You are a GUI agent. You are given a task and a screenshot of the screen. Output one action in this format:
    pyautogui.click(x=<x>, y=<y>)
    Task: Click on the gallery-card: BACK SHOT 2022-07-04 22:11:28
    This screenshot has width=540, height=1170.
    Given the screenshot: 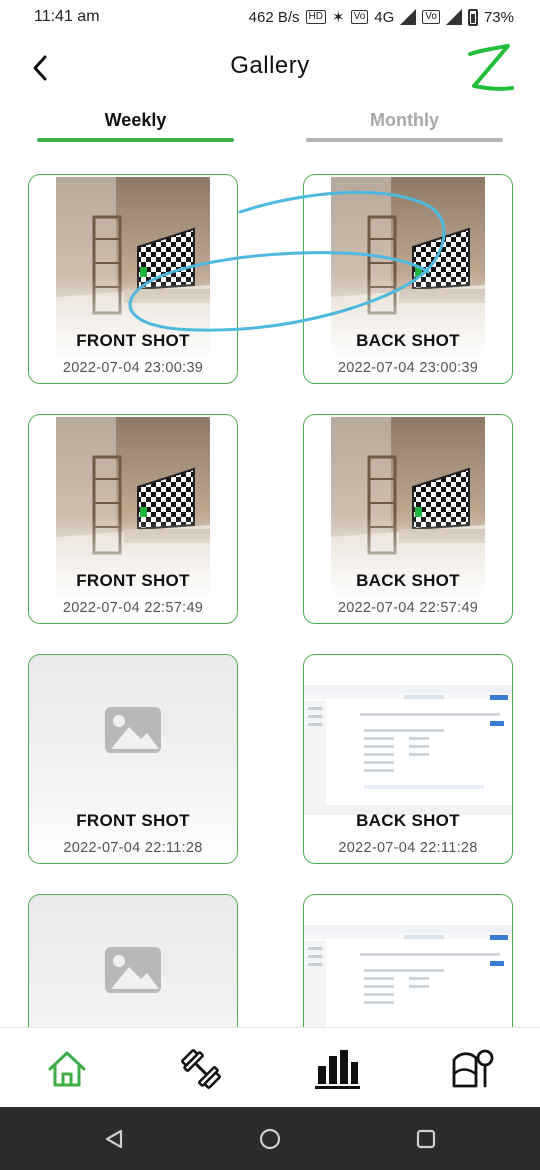 What is the action you would take?
    pyautogui.click(x=408, y=759)
    